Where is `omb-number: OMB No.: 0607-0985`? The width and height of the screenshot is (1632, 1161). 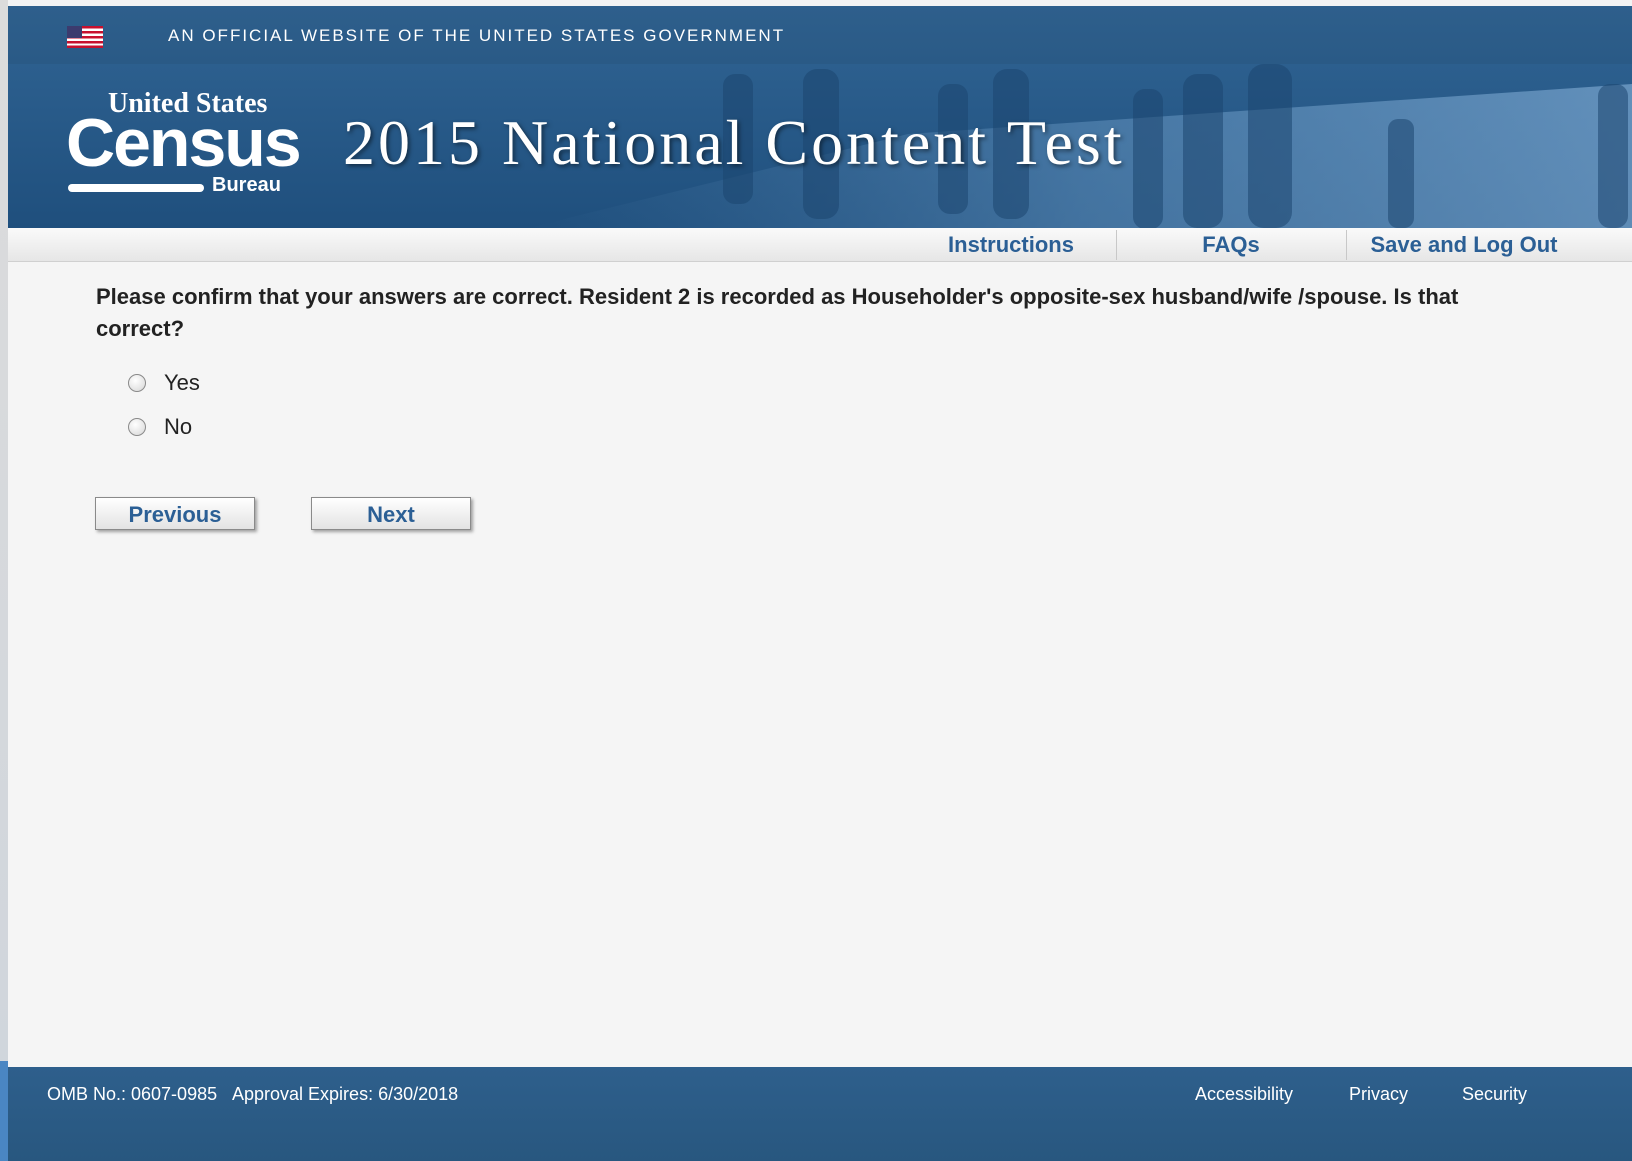 omb-number: OMB No.: 0607-0985 is located at coordinates (132, 1094).